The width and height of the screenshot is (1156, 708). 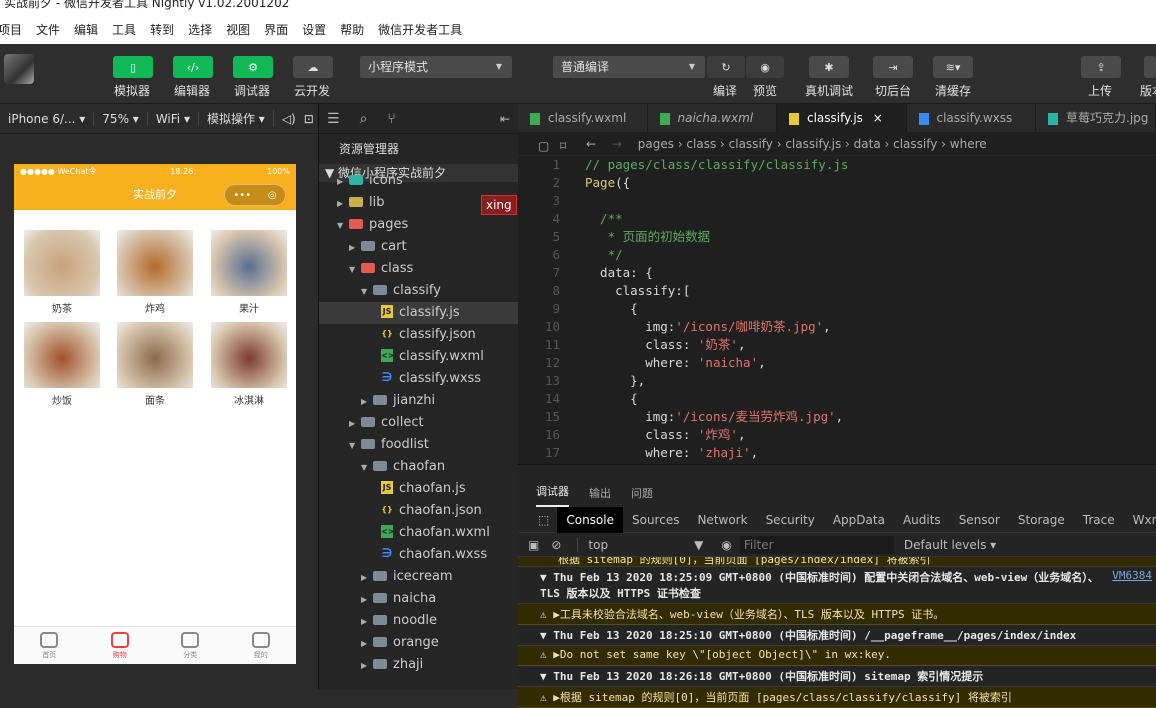 What do you see at coordinates (531, 545) in the screenshot?
I see `sidebar-toggle-icon: ▣` at bounding box center [531, 545].